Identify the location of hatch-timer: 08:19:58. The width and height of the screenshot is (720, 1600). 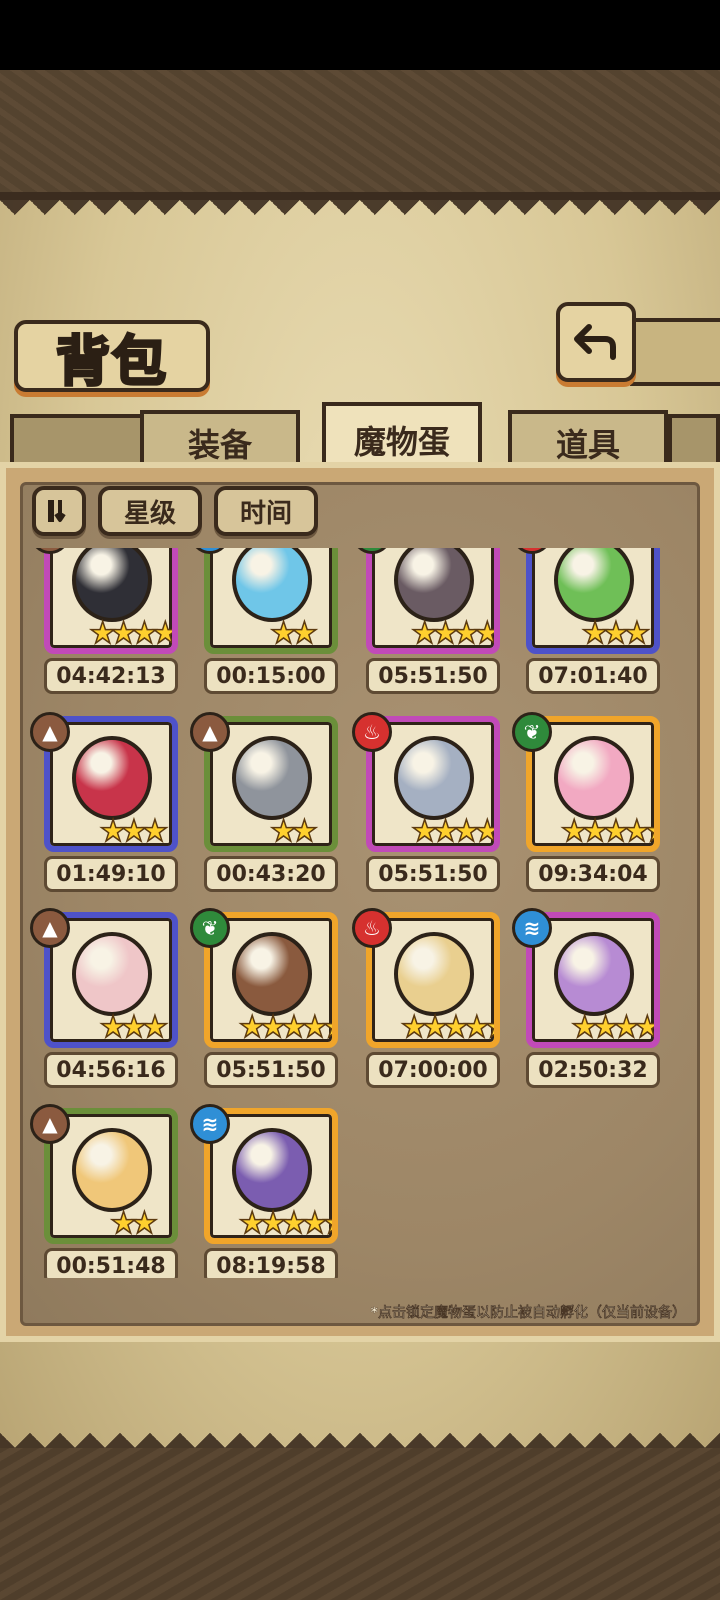
(271, 1263).